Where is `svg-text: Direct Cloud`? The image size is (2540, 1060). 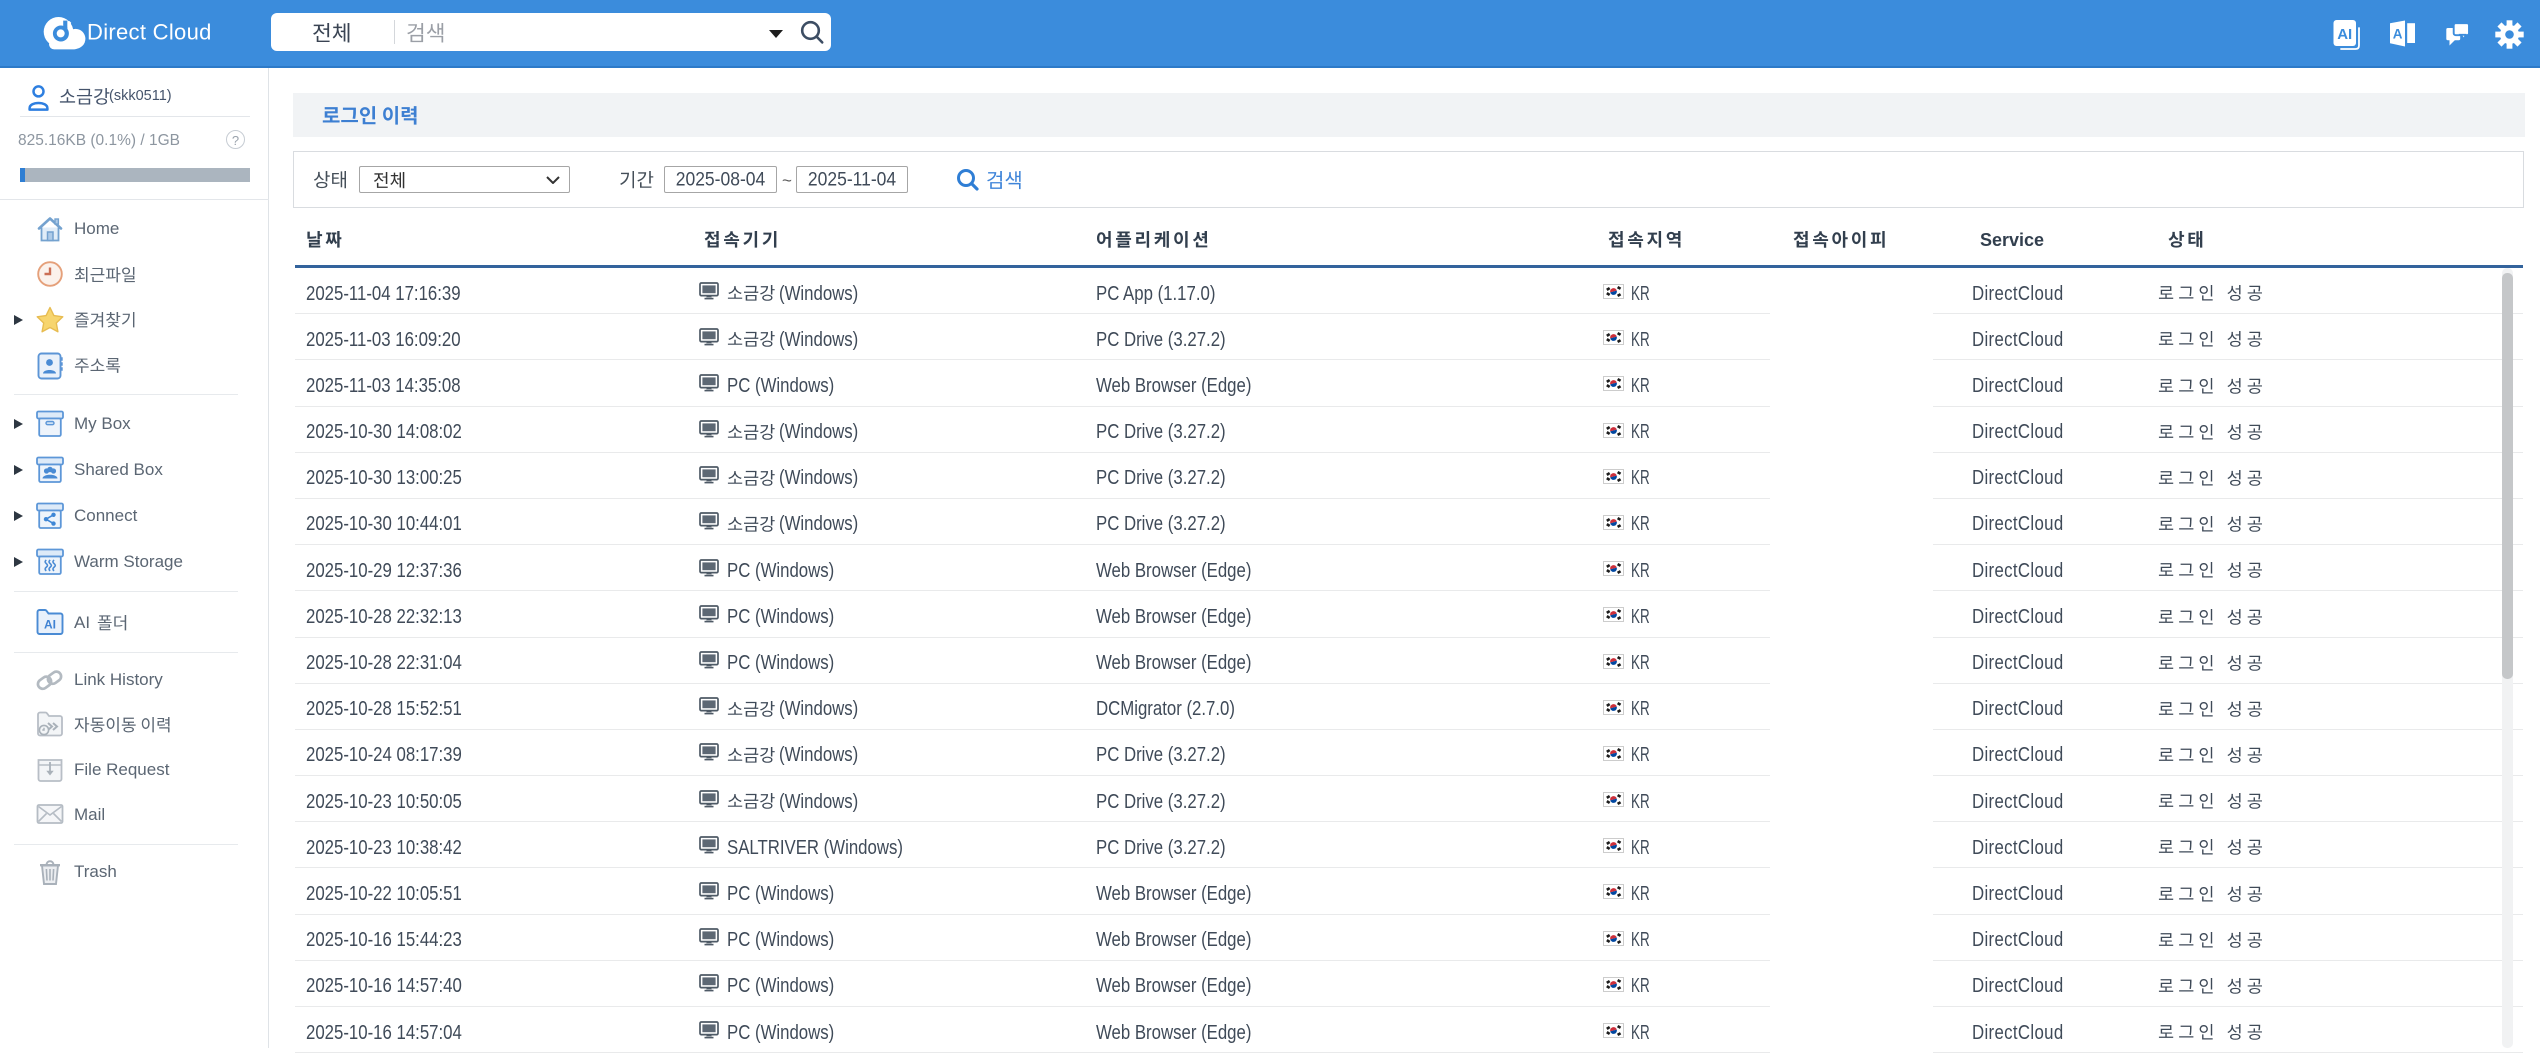
svg-text: Direct Cloud is located at coordinates (149, 31).